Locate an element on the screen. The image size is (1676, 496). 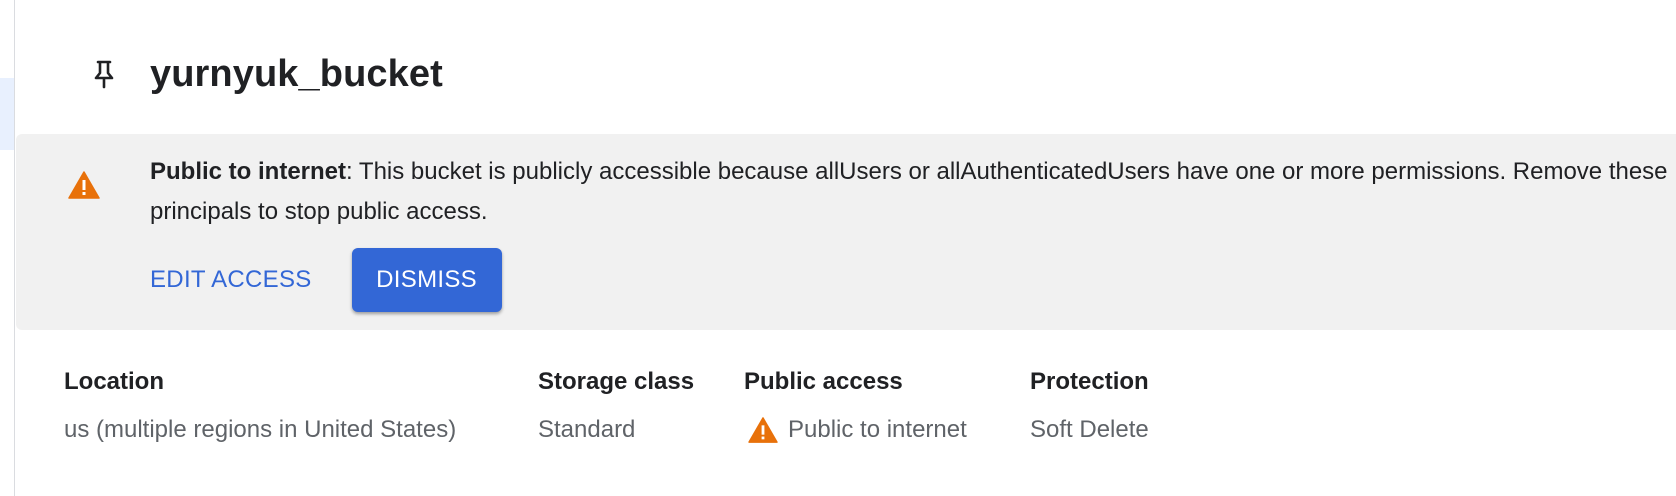
left-rail-active-indicator is located at coordinates (7, 114).